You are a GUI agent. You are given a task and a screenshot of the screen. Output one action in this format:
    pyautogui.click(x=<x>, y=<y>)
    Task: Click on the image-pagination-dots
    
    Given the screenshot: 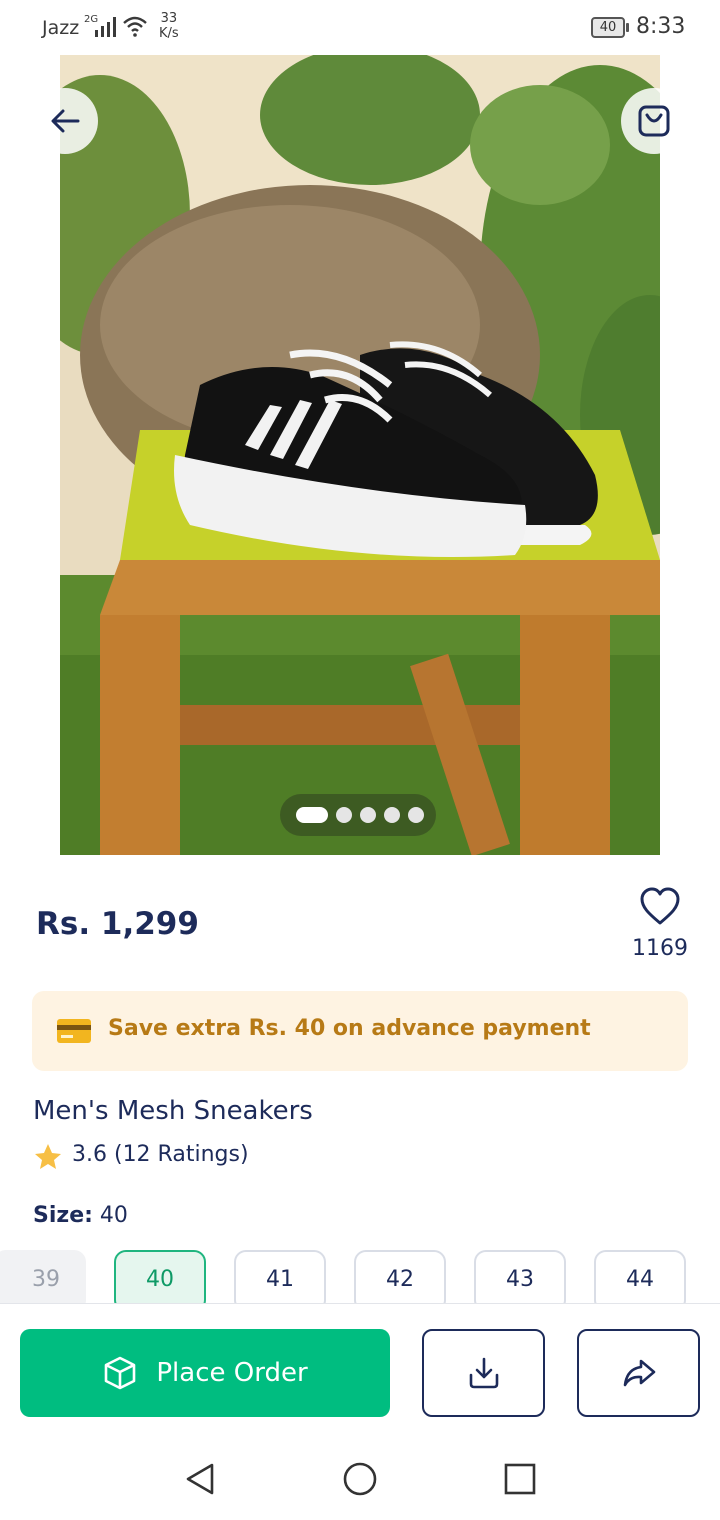 What is the action you would take?
    pyautogui.click(x=358, y=815)
    